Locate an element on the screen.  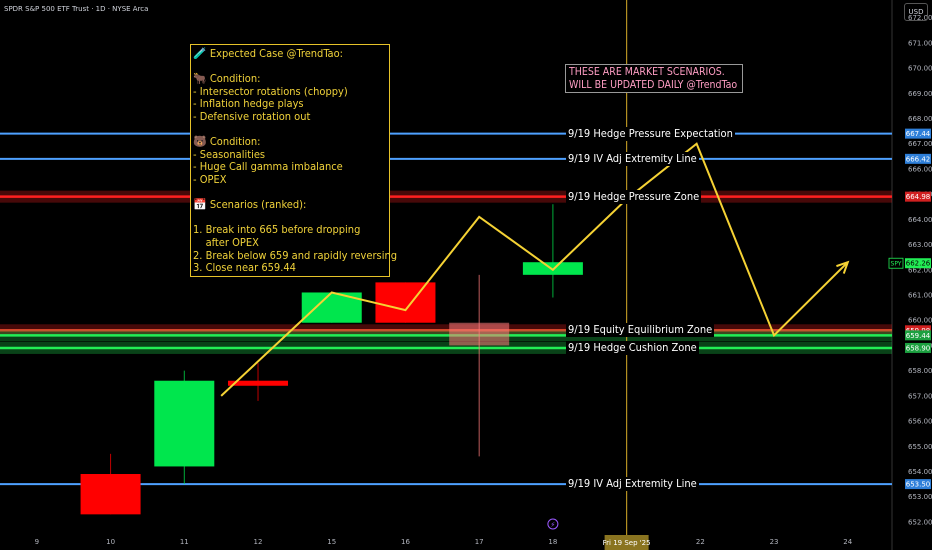
level-label-1: 9/19 IV Adj Extremity Line is located at coordinates (632, 158).